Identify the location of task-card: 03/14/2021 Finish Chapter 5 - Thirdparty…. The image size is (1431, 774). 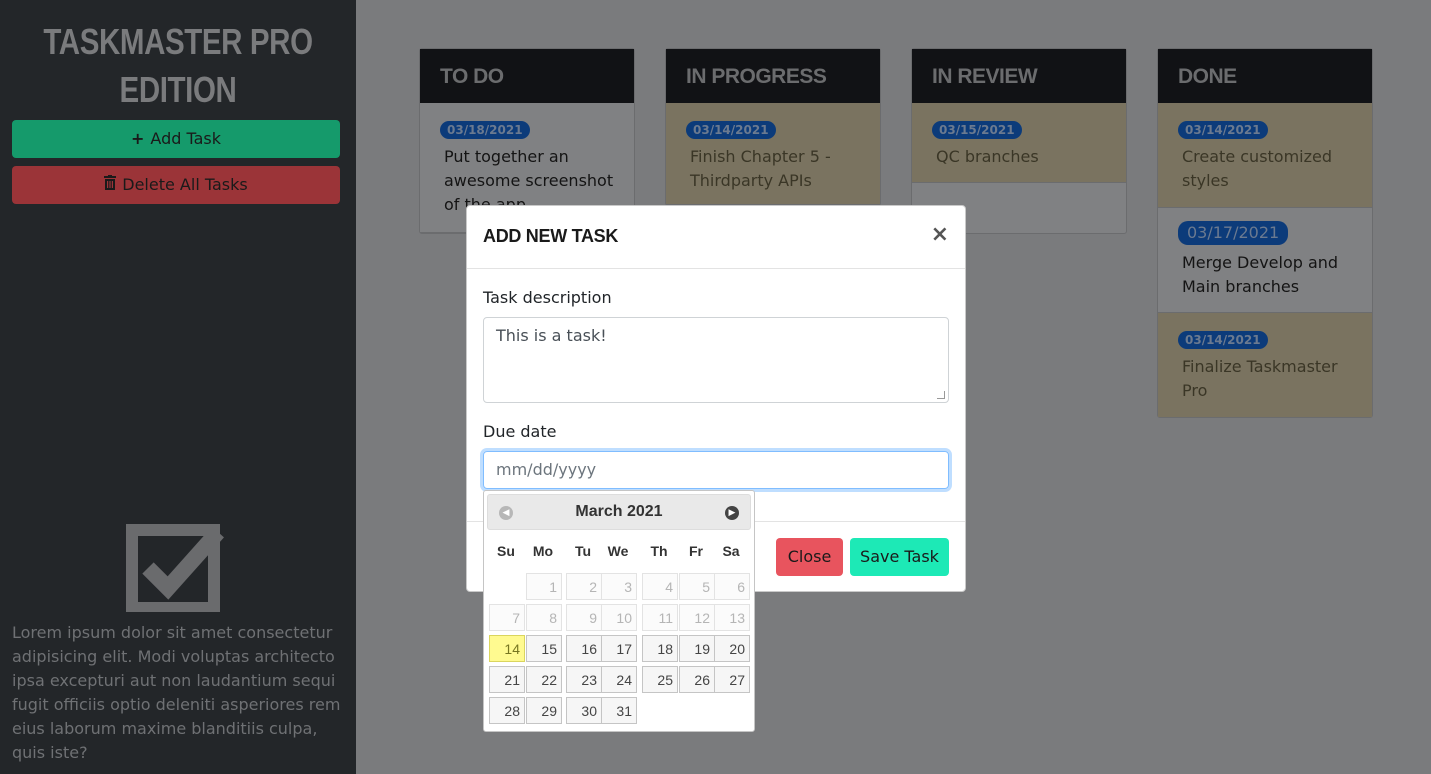
(773, 154).